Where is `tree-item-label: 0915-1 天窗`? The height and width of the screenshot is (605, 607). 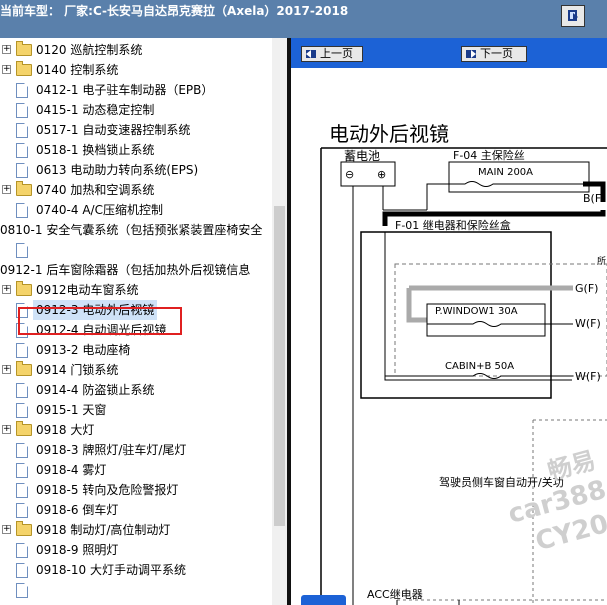 tree-item-label: 0915-1 天窗 is located at coordinates (71, 410).